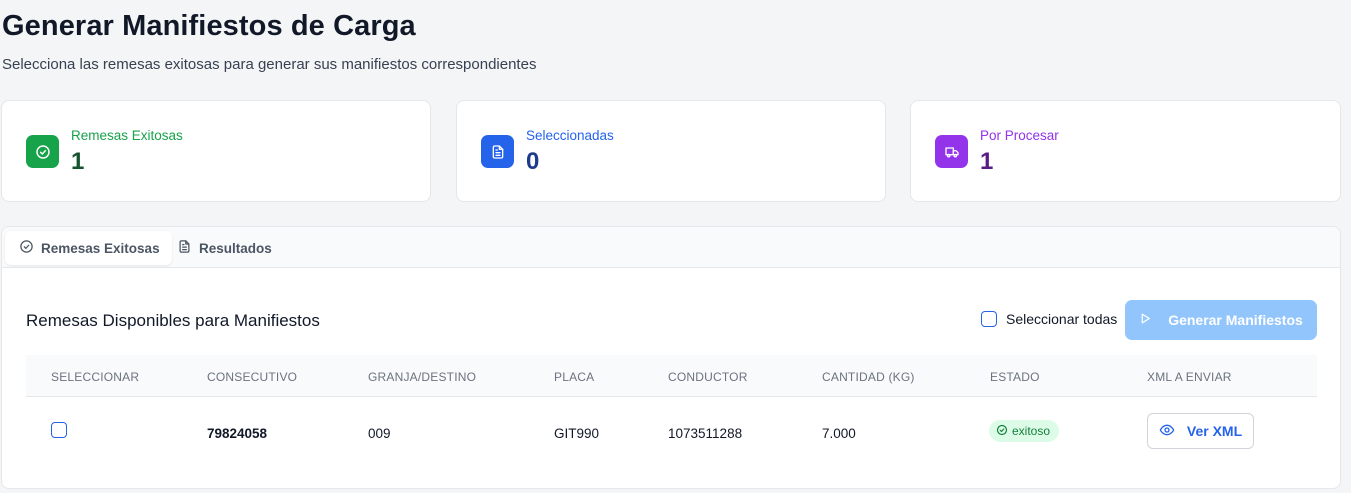 This screenshot has height=493, width=1351. I want to click on stat-card-remesas-exitosas: Remesas Exitosas 1, so click(216, 151).